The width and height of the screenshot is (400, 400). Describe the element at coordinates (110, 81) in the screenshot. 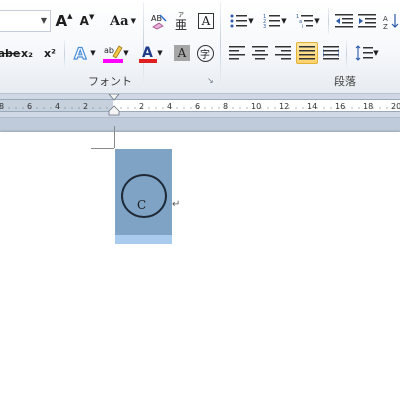

I see `font-group-label: フォント` at that location.